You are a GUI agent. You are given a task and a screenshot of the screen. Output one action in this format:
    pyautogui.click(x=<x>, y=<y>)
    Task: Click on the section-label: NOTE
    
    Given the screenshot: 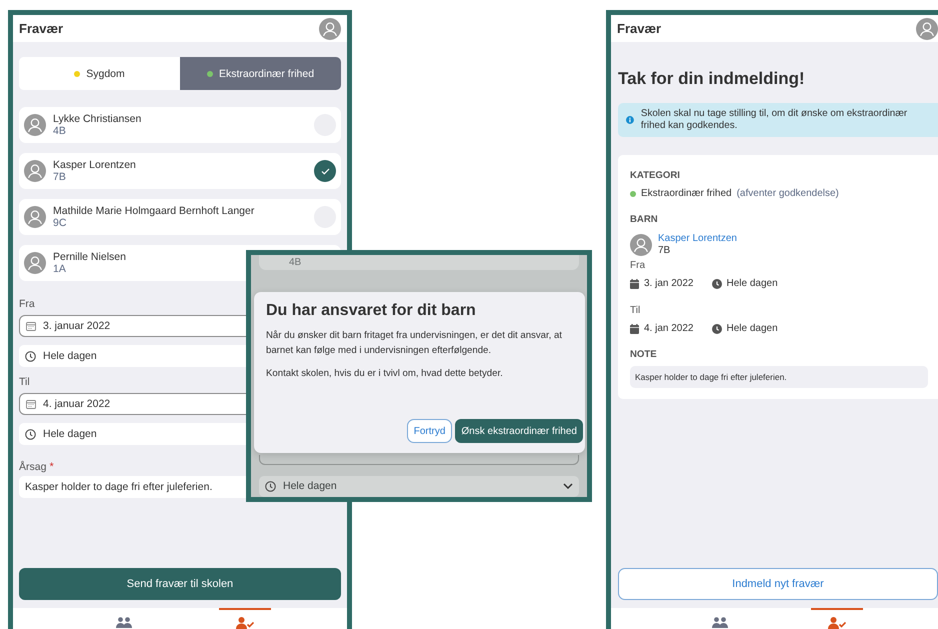 What is the action you would take?
    pyautogui.click(x=643, y=355)
    